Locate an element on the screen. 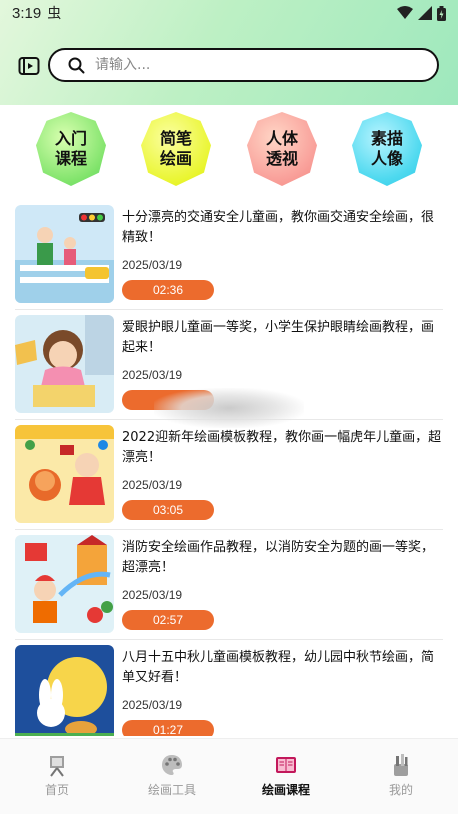 The image size is (458, 814). pencil-cup-icon is located at coordinates (401, 765).